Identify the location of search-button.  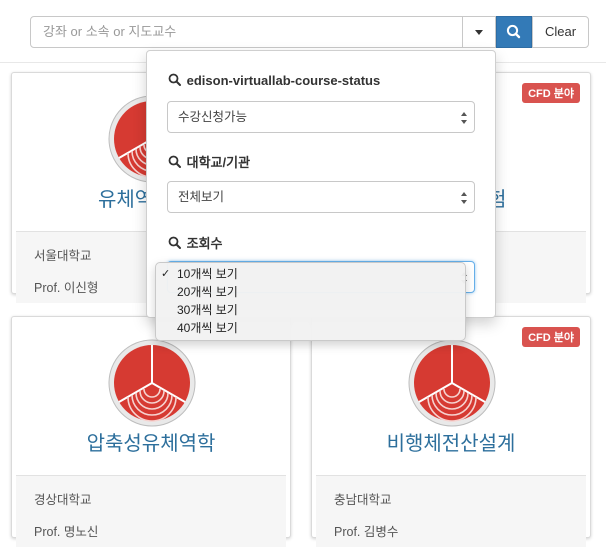
(514, 32).